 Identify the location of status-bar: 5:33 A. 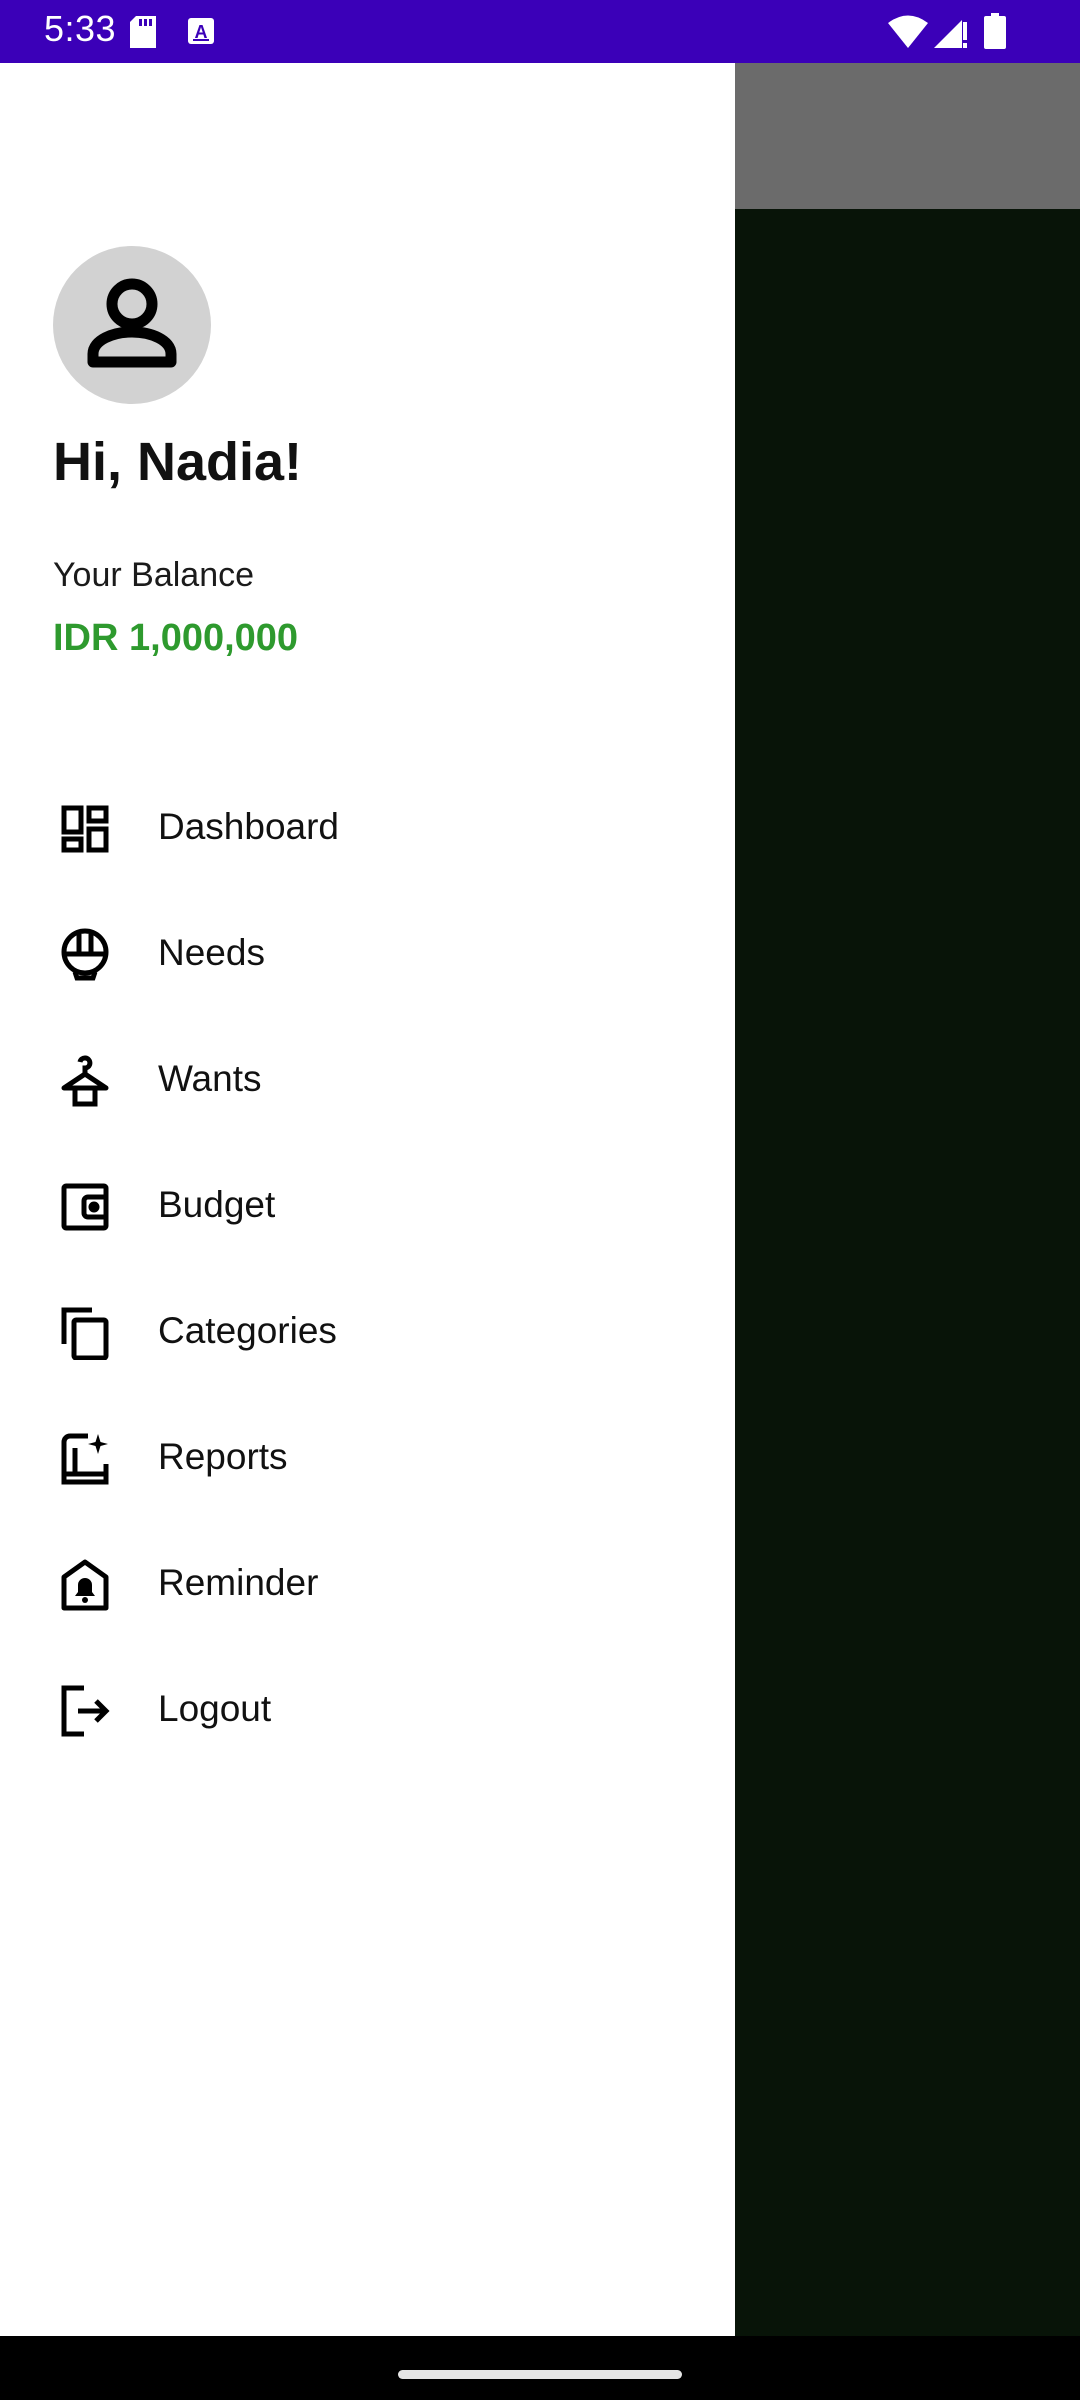
(540, 31).